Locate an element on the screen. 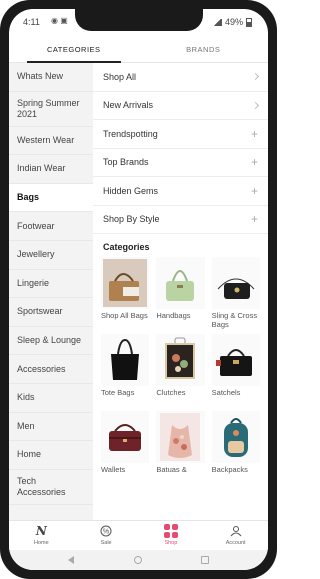  home-circle-icon is located at coordinates (137, 560).